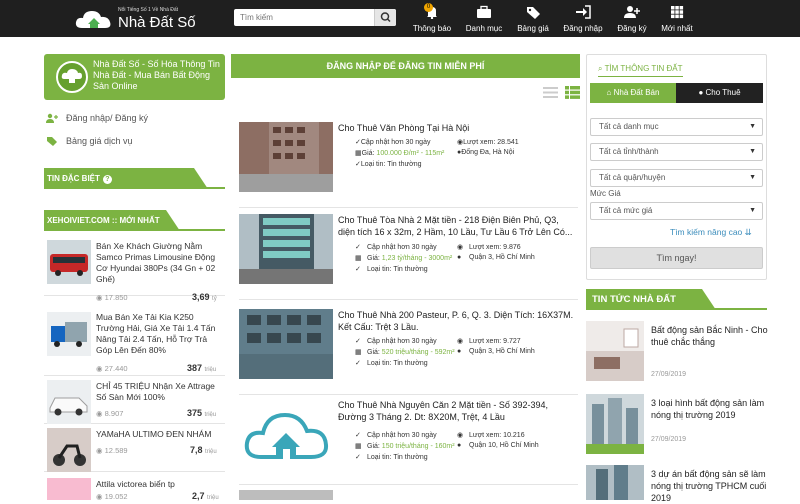 This screenshot has height=504, width=800. What do you see at coordinates (405, 446) in the screenshot?
I see `listing-price: ▦ Giá: 150 triệu/tháng - 160m²` at bounding box center [405, 446].